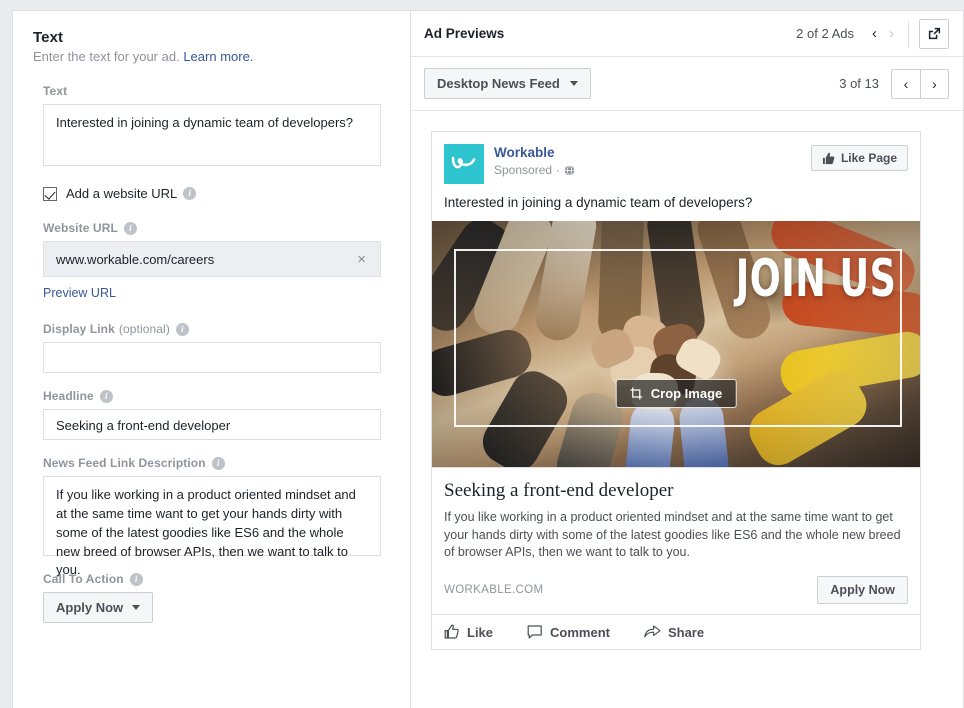 The height and width of the screenshot is (708, 964). I want to click on call-to-action-group: Call To Action i Apply Now, so click(216, 597).